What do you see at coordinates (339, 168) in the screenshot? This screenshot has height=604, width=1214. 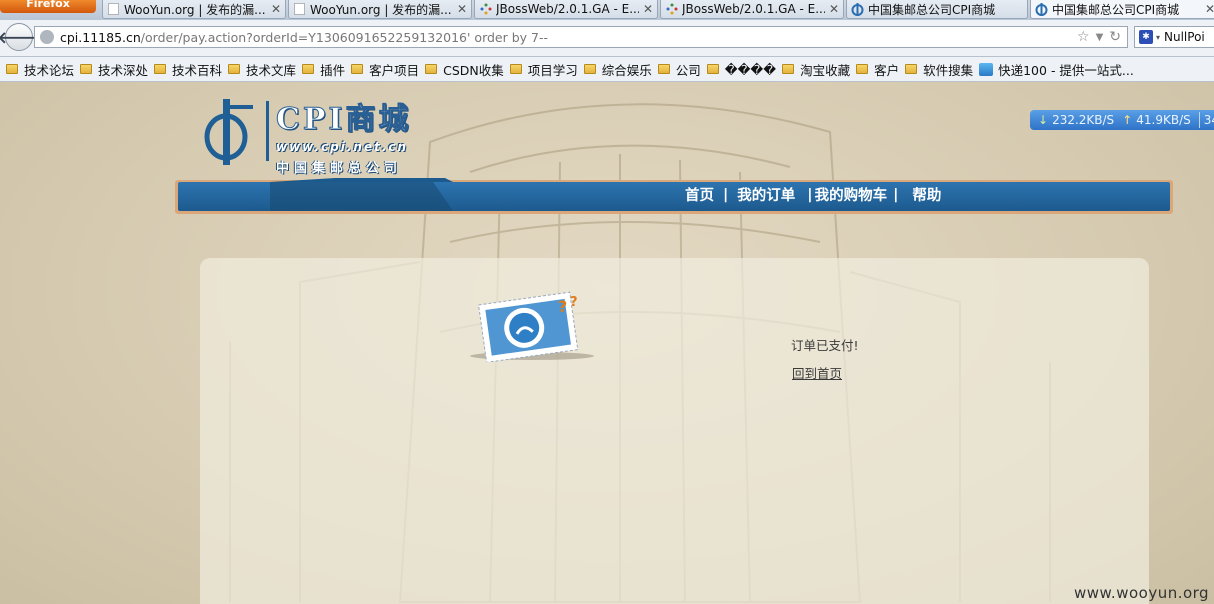 I see `logo-company-name: 中国集邮总公司` at bounding box center [339, 168].